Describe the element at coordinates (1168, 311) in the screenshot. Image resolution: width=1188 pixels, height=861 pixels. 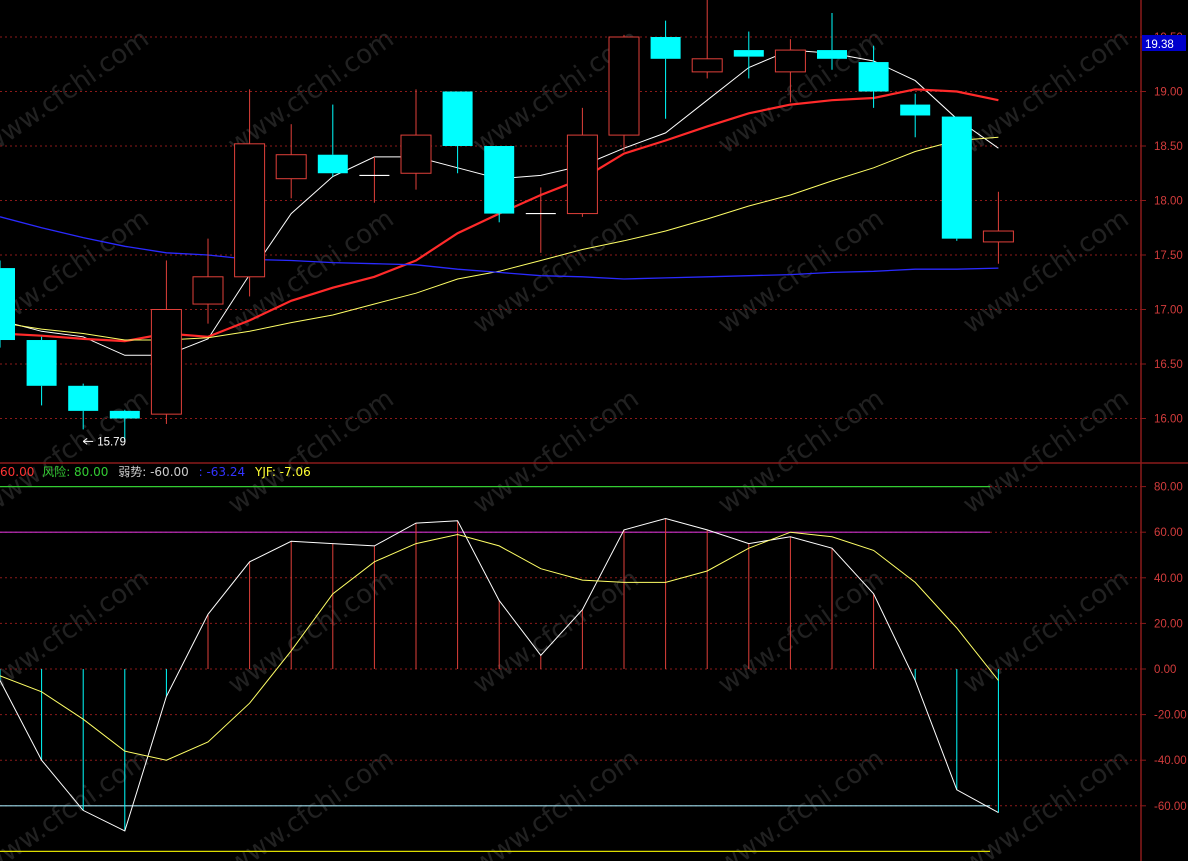
I see `price-tick-label: 17.00` at that location.